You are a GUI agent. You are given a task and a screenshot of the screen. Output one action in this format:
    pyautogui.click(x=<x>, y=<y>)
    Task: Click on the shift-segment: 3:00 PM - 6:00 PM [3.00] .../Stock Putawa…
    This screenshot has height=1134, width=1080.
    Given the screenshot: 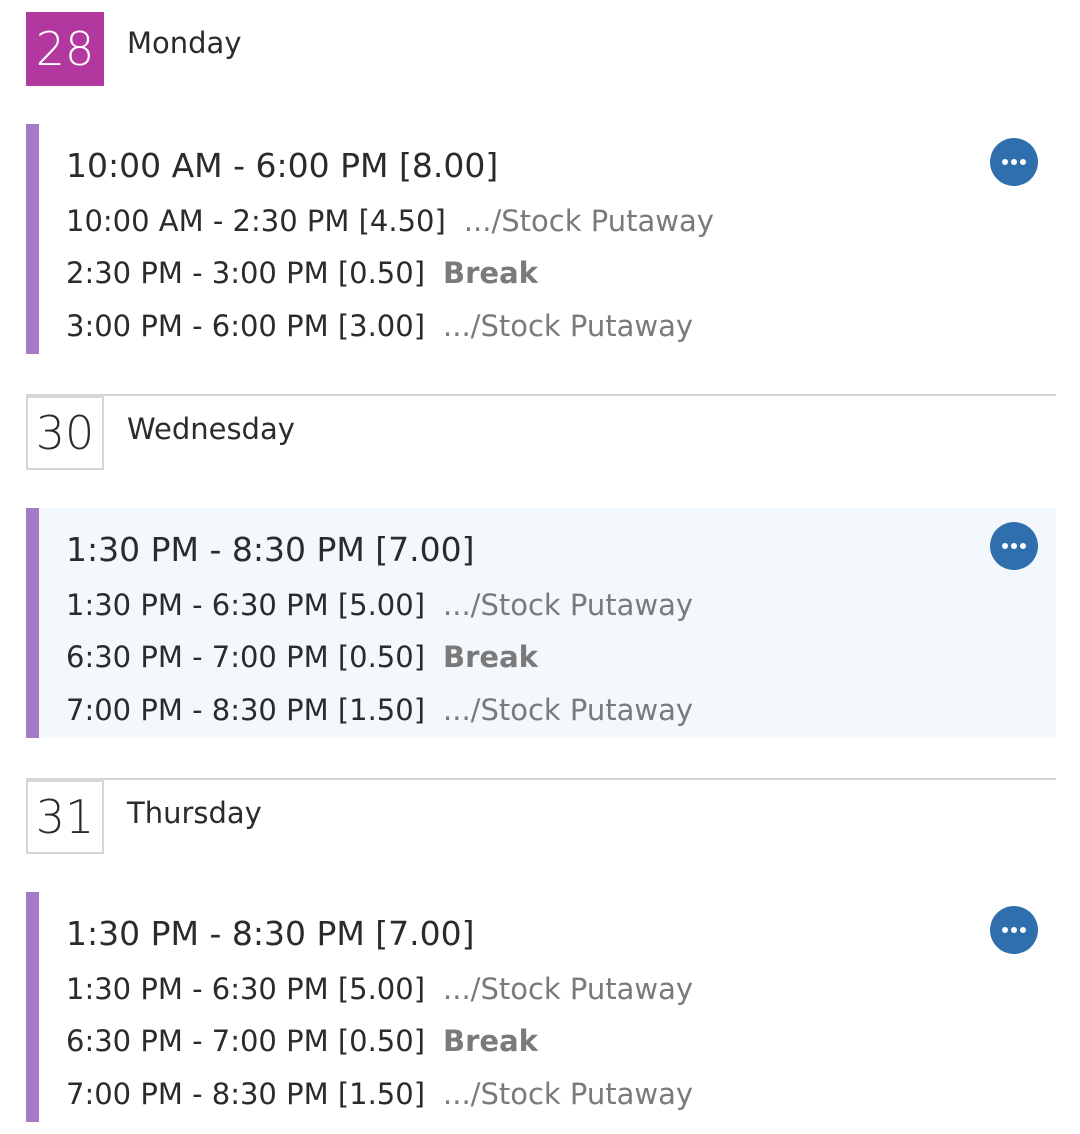 What is the action you would take?
    pyautogui.click(x=379, y=326)
    